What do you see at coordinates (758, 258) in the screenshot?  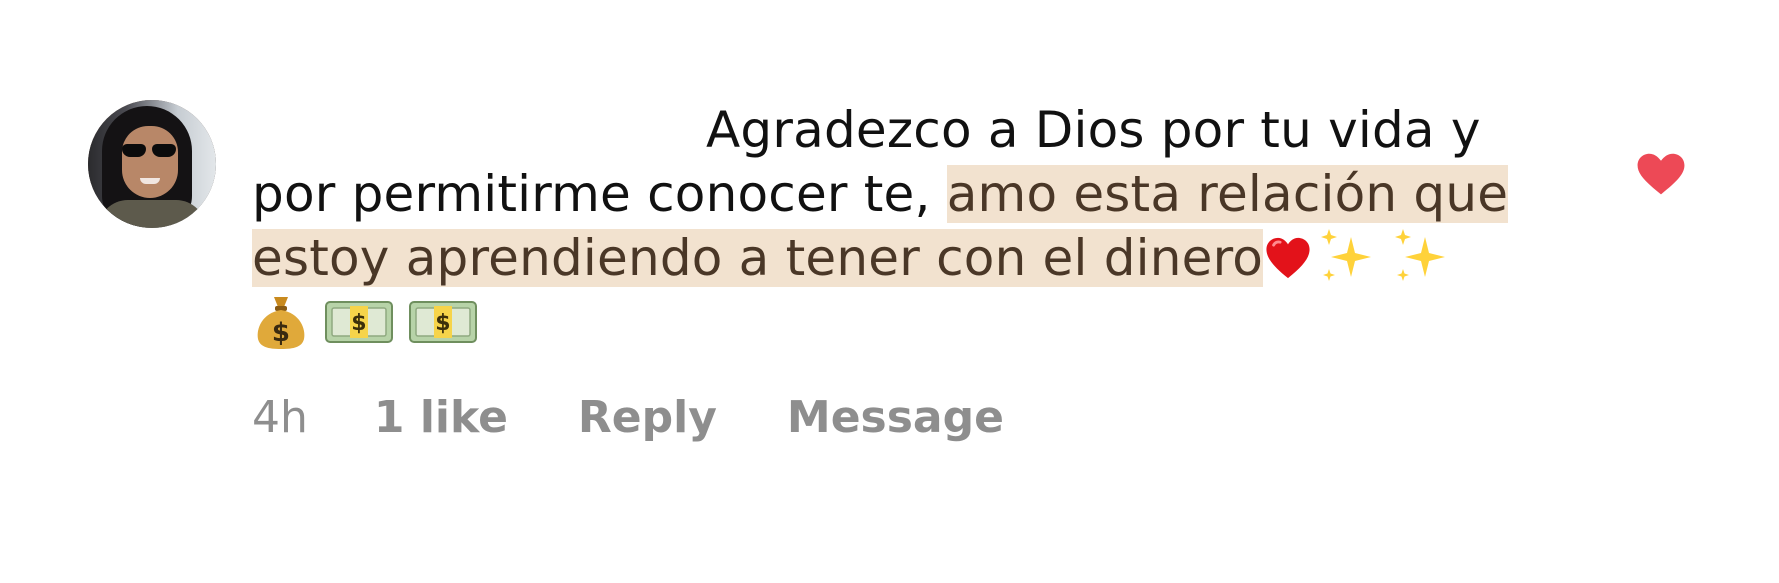 I see `comment-line-3-highlight: estoy aprendiendo a tener con el dinero` at bounding box center [758, 258].